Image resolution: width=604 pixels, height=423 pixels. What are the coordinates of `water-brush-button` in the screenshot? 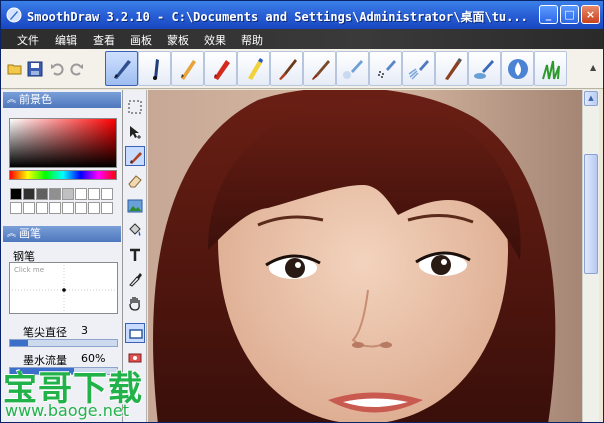 It's located at (484, 68).